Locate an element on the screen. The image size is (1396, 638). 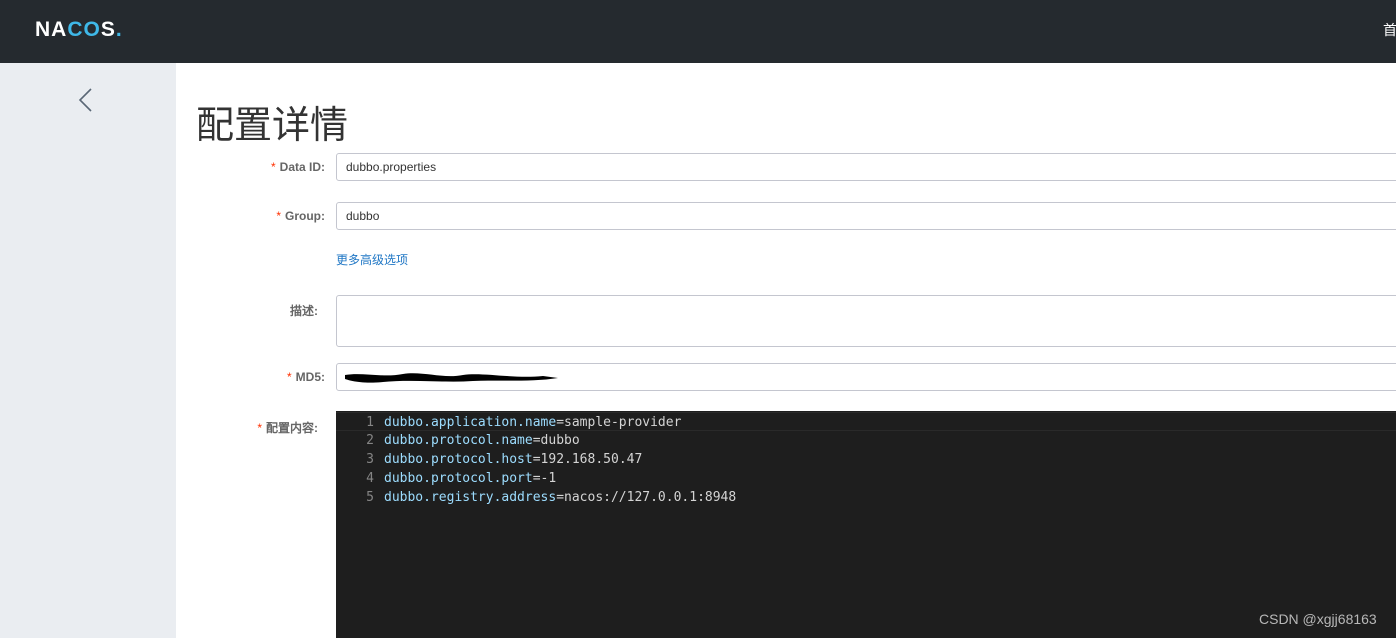
content-label: * 配置内容: is located at coordinates (287, 428).